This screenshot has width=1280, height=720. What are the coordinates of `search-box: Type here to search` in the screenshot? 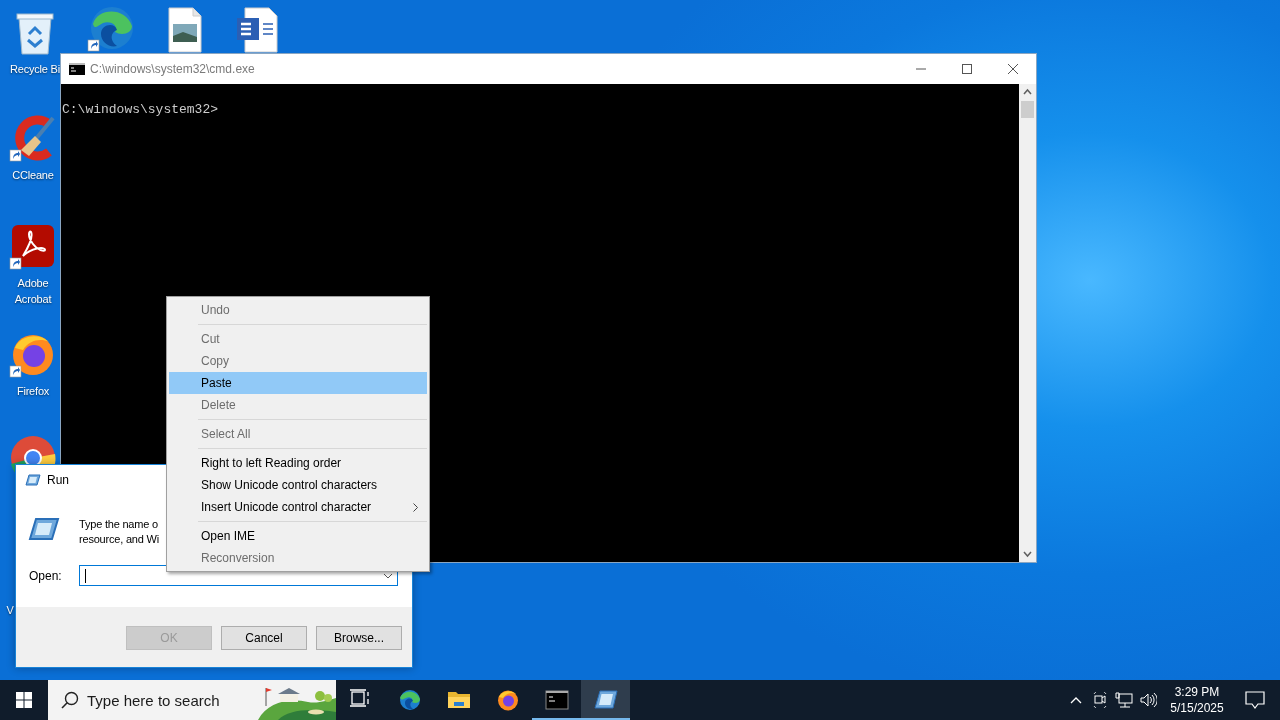 It's located at (192, 700).